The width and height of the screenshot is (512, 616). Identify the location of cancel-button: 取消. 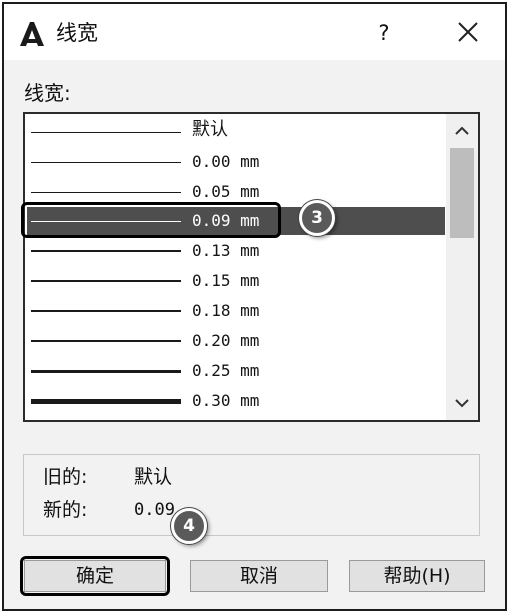
(259, 576).